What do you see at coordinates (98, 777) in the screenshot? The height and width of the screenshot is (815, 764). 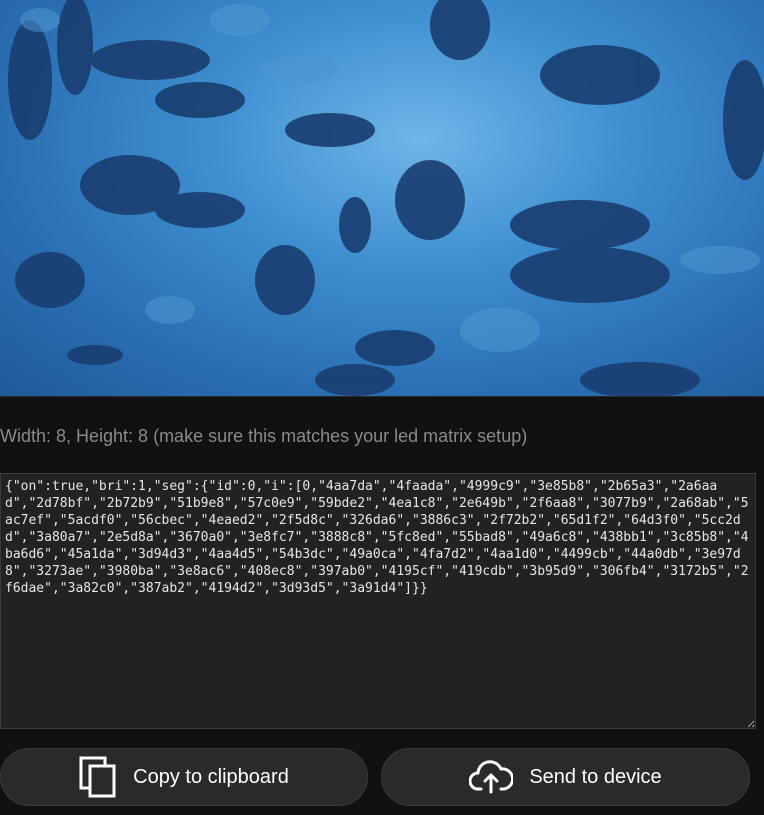 I see `copy-icon` at bounding box center [98, 777].